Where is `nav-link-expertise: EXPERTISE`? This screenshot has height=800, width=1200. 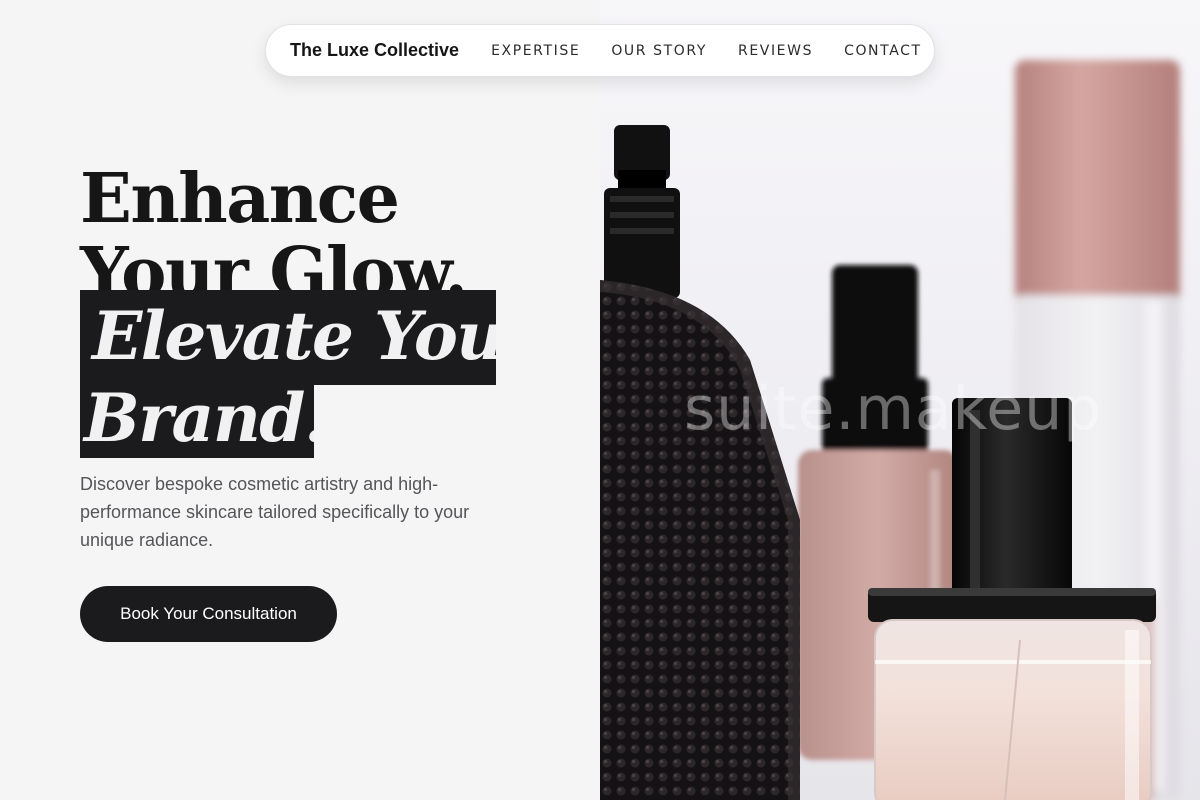 nav-link-expertise: EXPERTISE is located at coordinates (535, 51).